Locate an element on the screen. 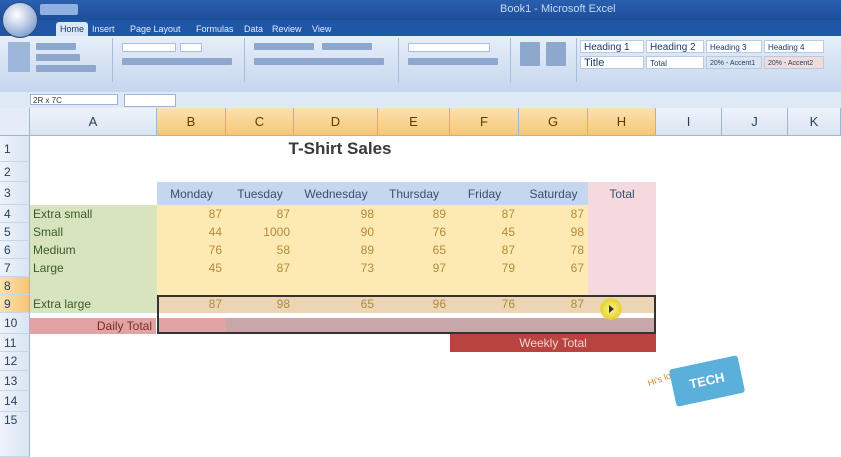 This screenshot has height=457, width=841. header-friday: Friday is located at coordinates (484, 194).